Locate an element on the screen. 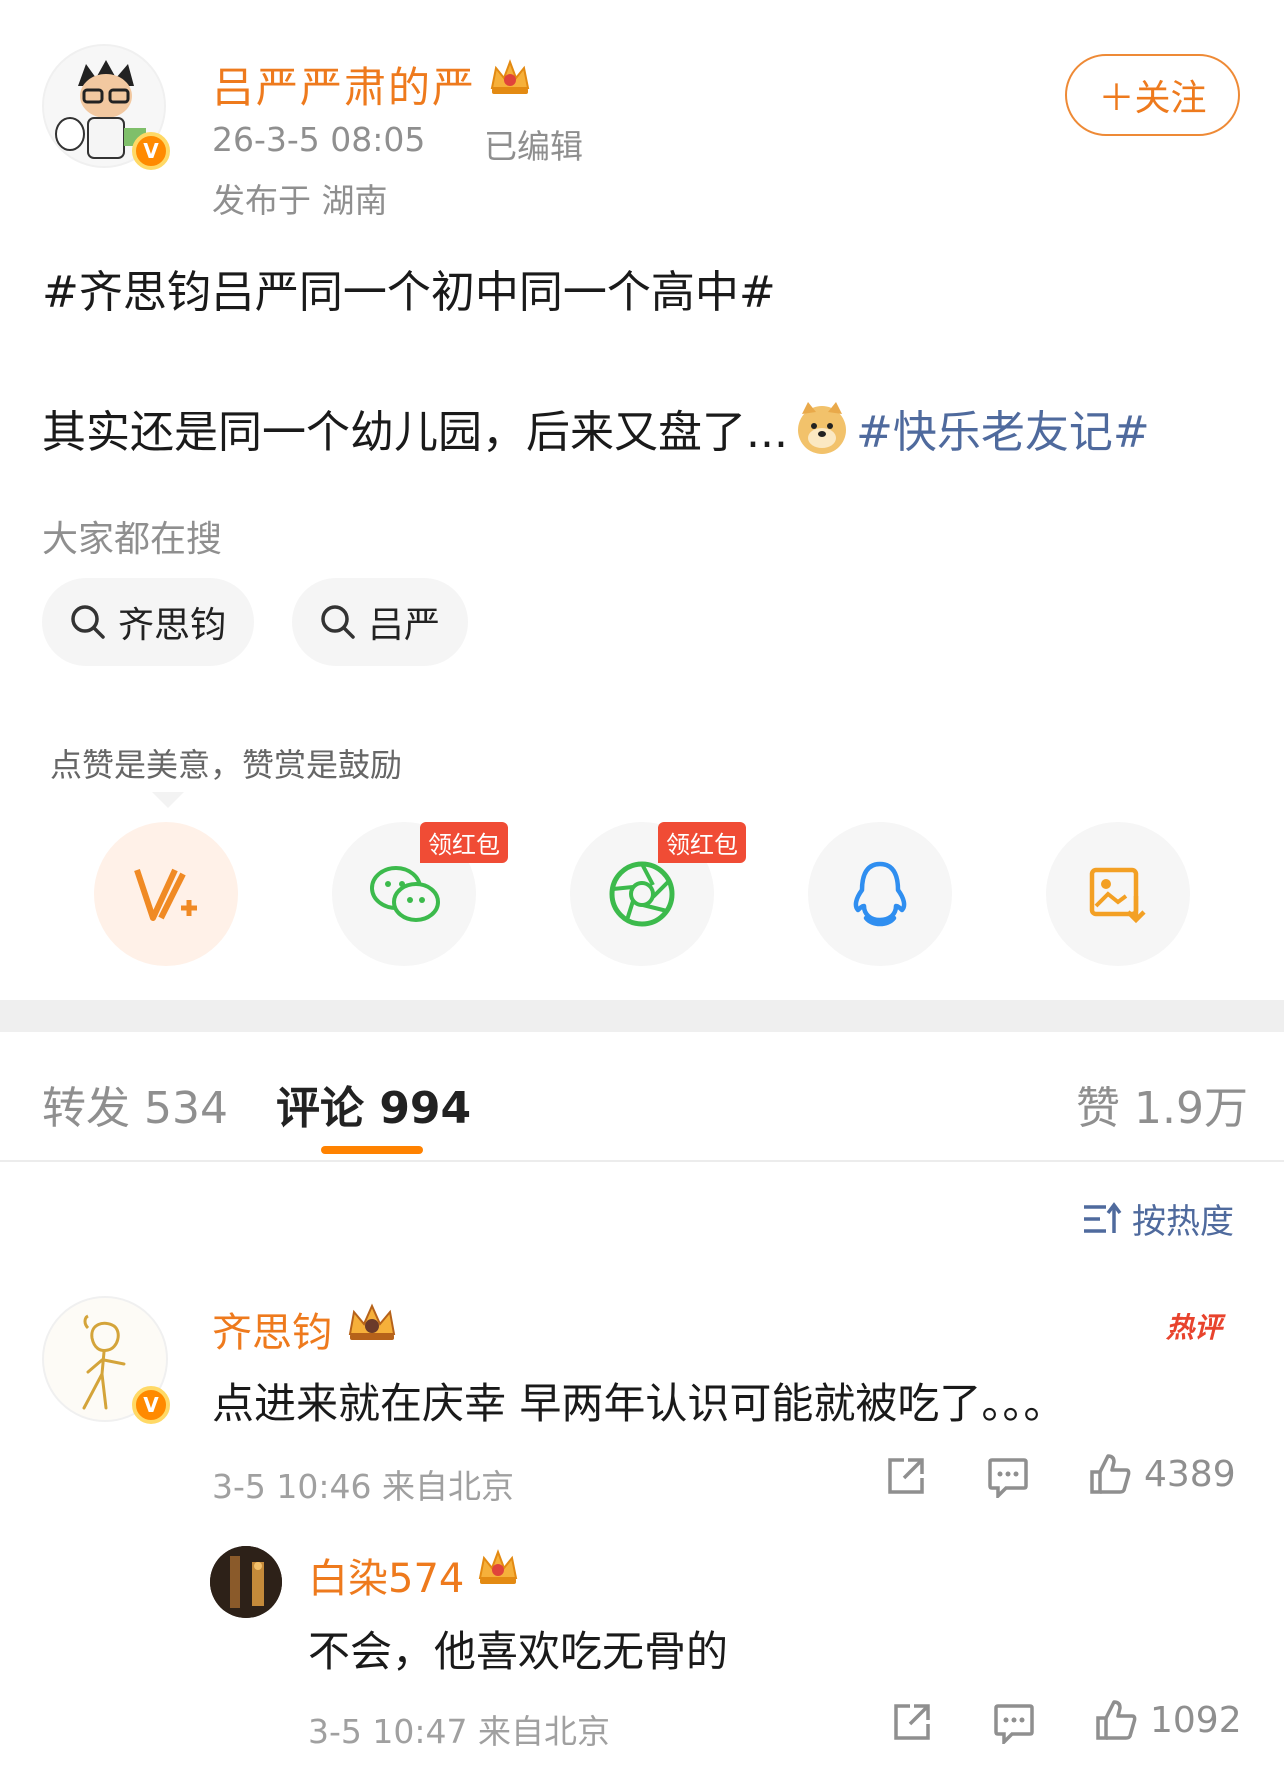 The width and height of the screenshot is (1284, 1777). search-section-label: 大家都在搜 is located at coordinates (132, 539).